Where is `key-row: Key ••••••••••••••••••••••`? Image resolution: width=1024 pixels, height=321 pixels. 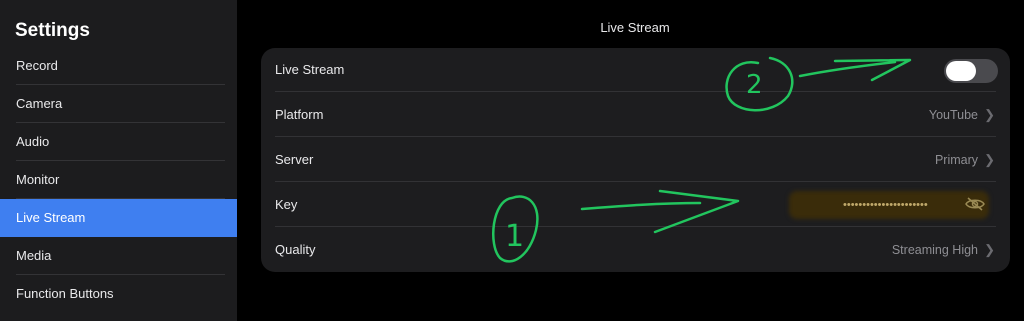 key-row: Key •••••••••••••••••••••• is located at coordinates (635, 205).